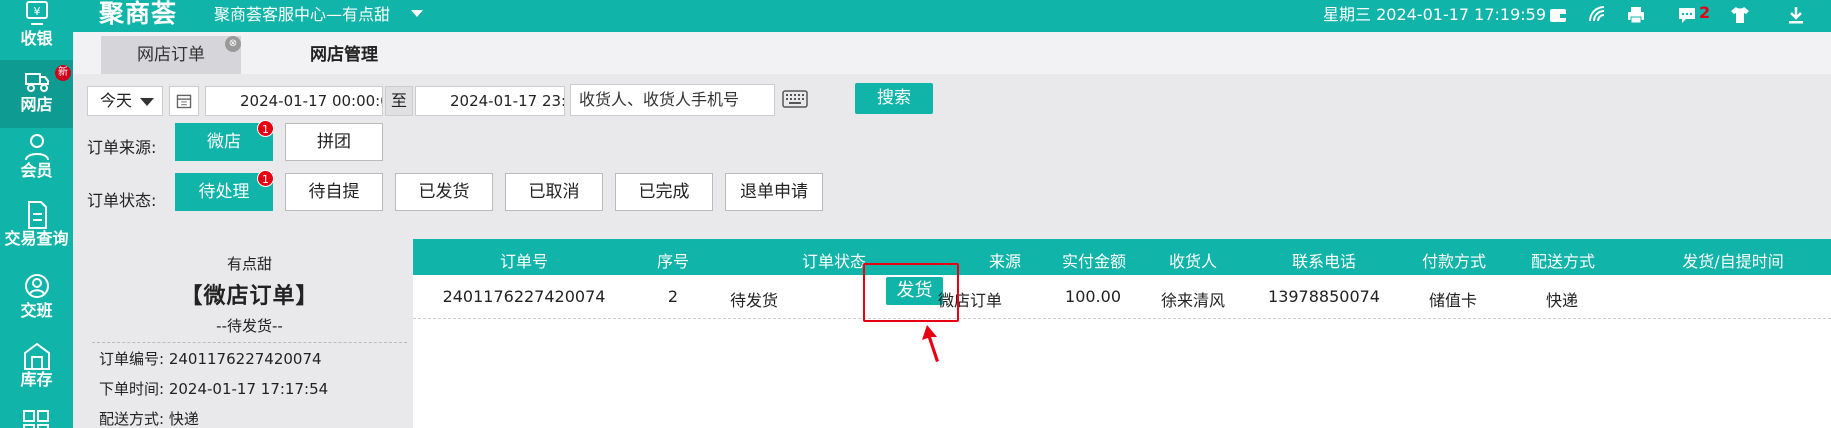 Image resolution: width=1831 pixels, height=428 pixels. Describe the element at coordinates (834, 261) in the screenshot. I see `col-status: 订单状态` at that location.